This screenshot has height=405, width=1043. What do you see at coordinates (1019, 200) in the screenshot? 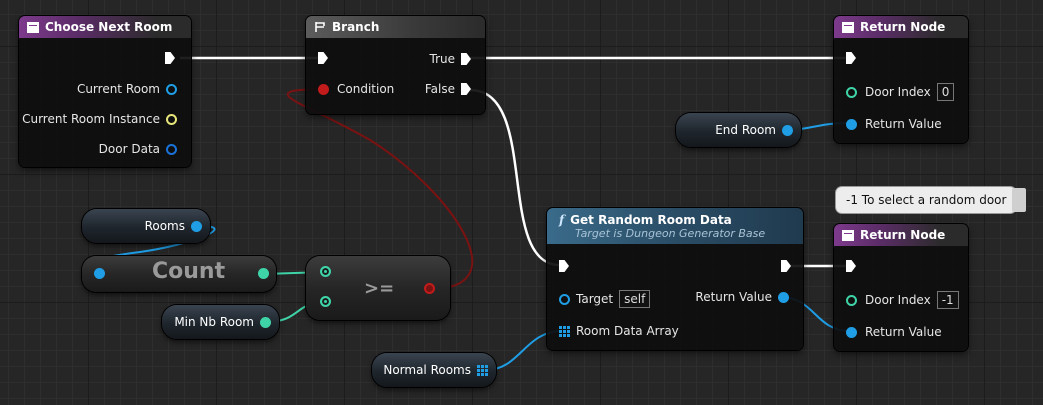
I see `pin-comment-icon` at bounding box center [1019, 200].